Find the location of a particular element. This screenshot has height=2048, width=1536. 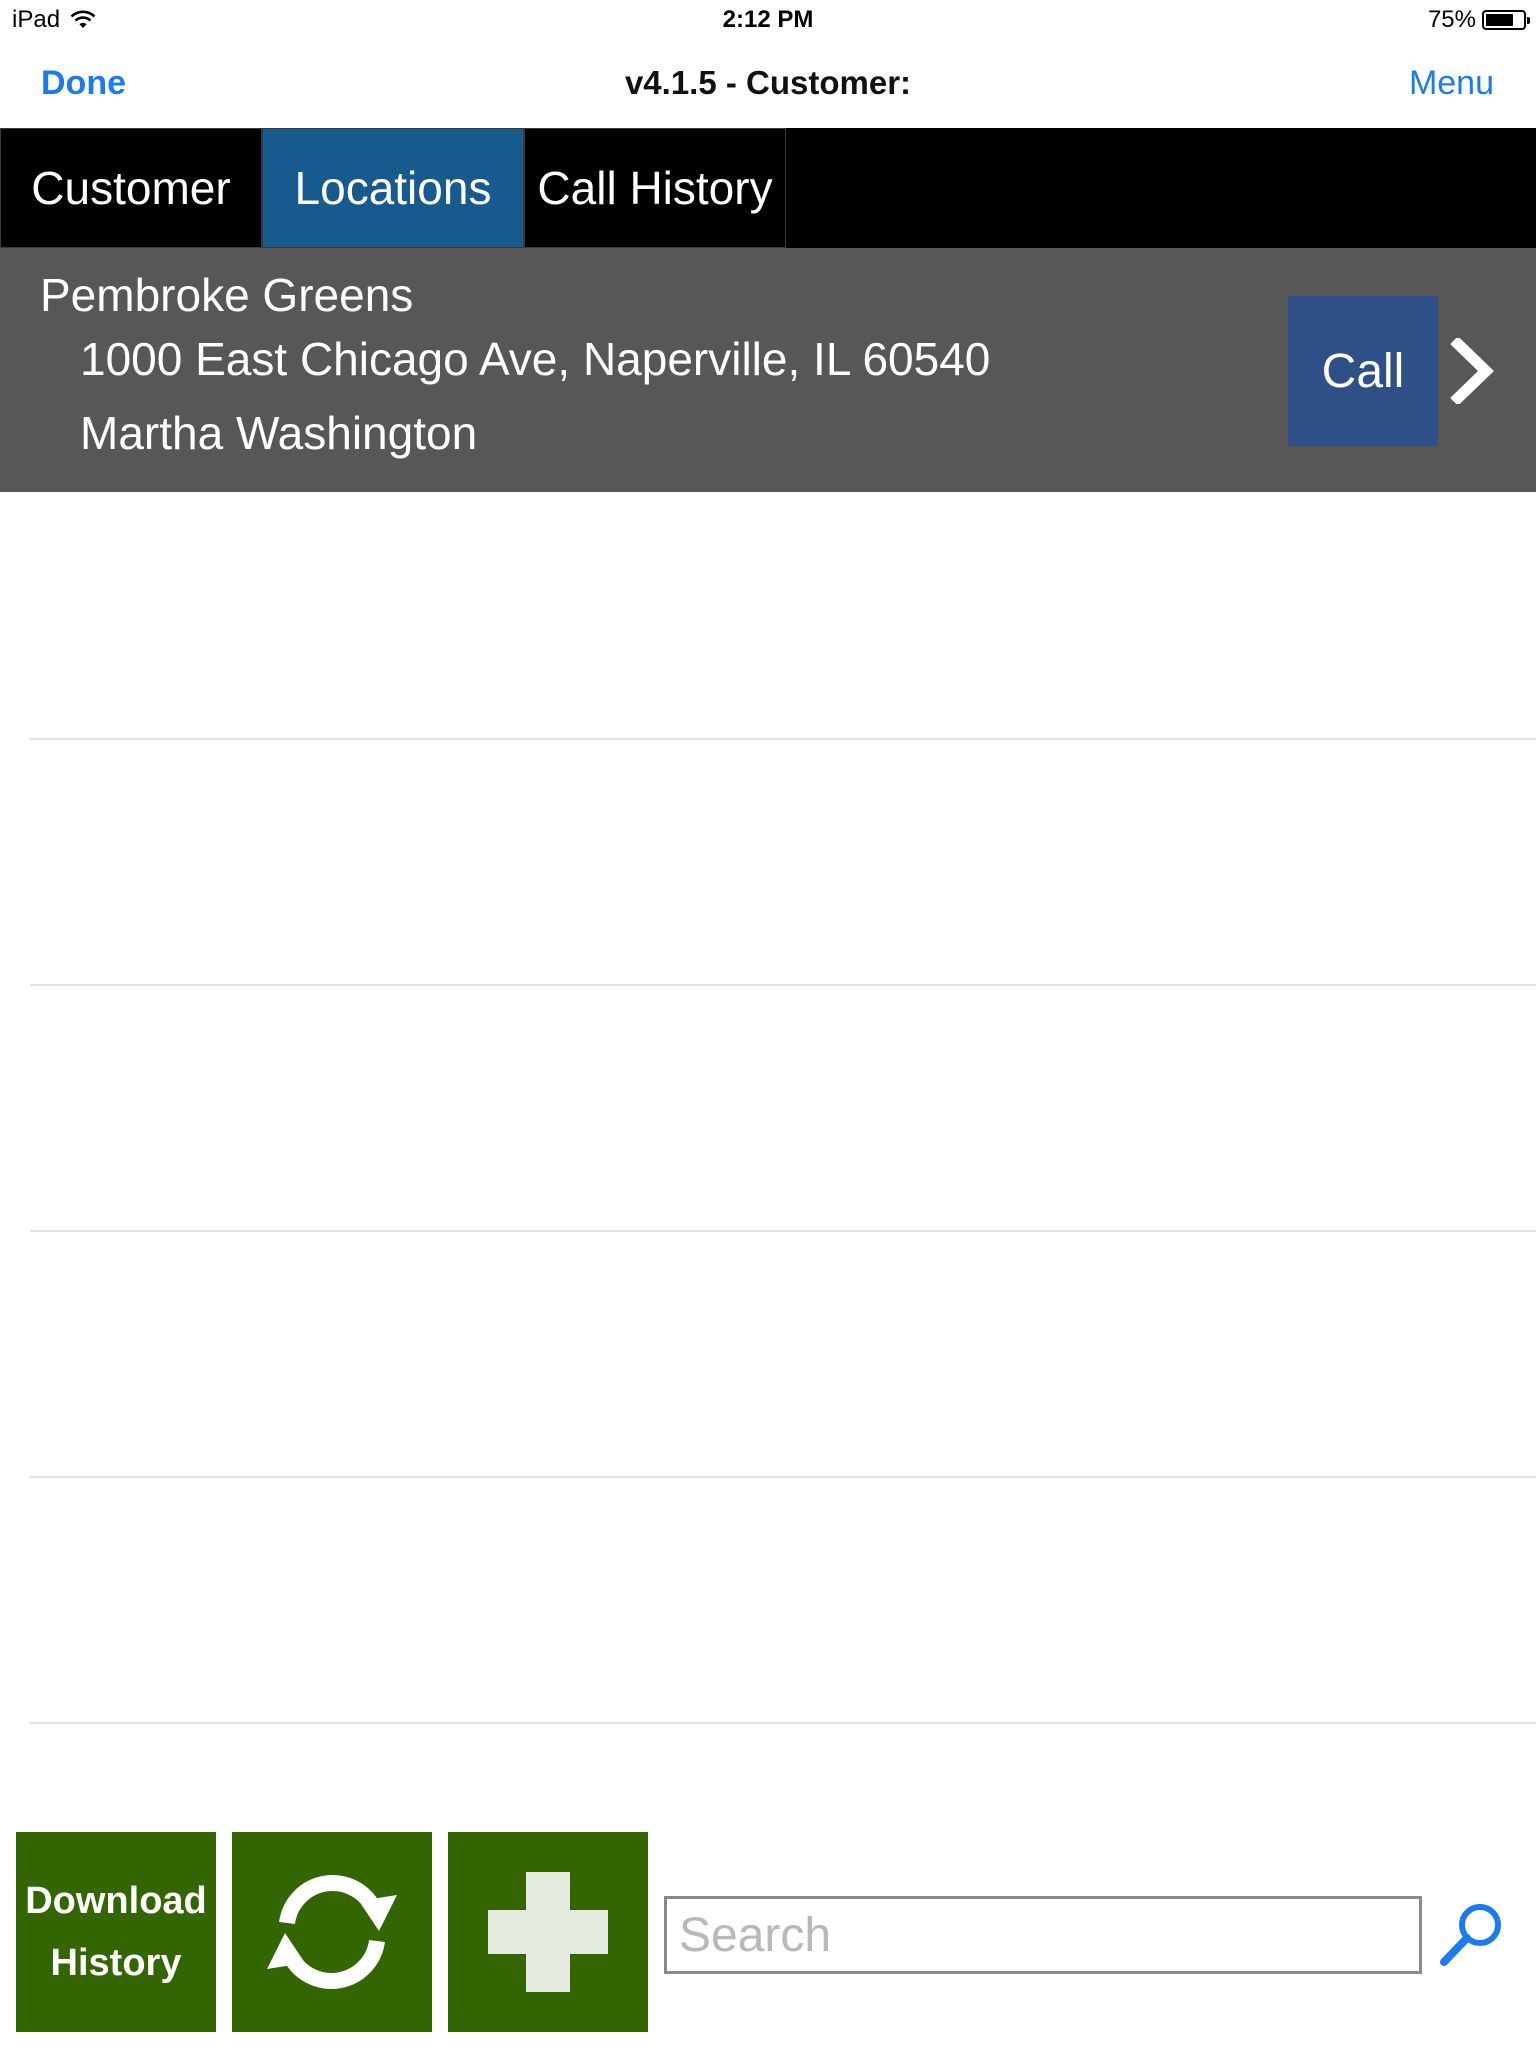

refresh-button is located at coordinates (332, 1932).